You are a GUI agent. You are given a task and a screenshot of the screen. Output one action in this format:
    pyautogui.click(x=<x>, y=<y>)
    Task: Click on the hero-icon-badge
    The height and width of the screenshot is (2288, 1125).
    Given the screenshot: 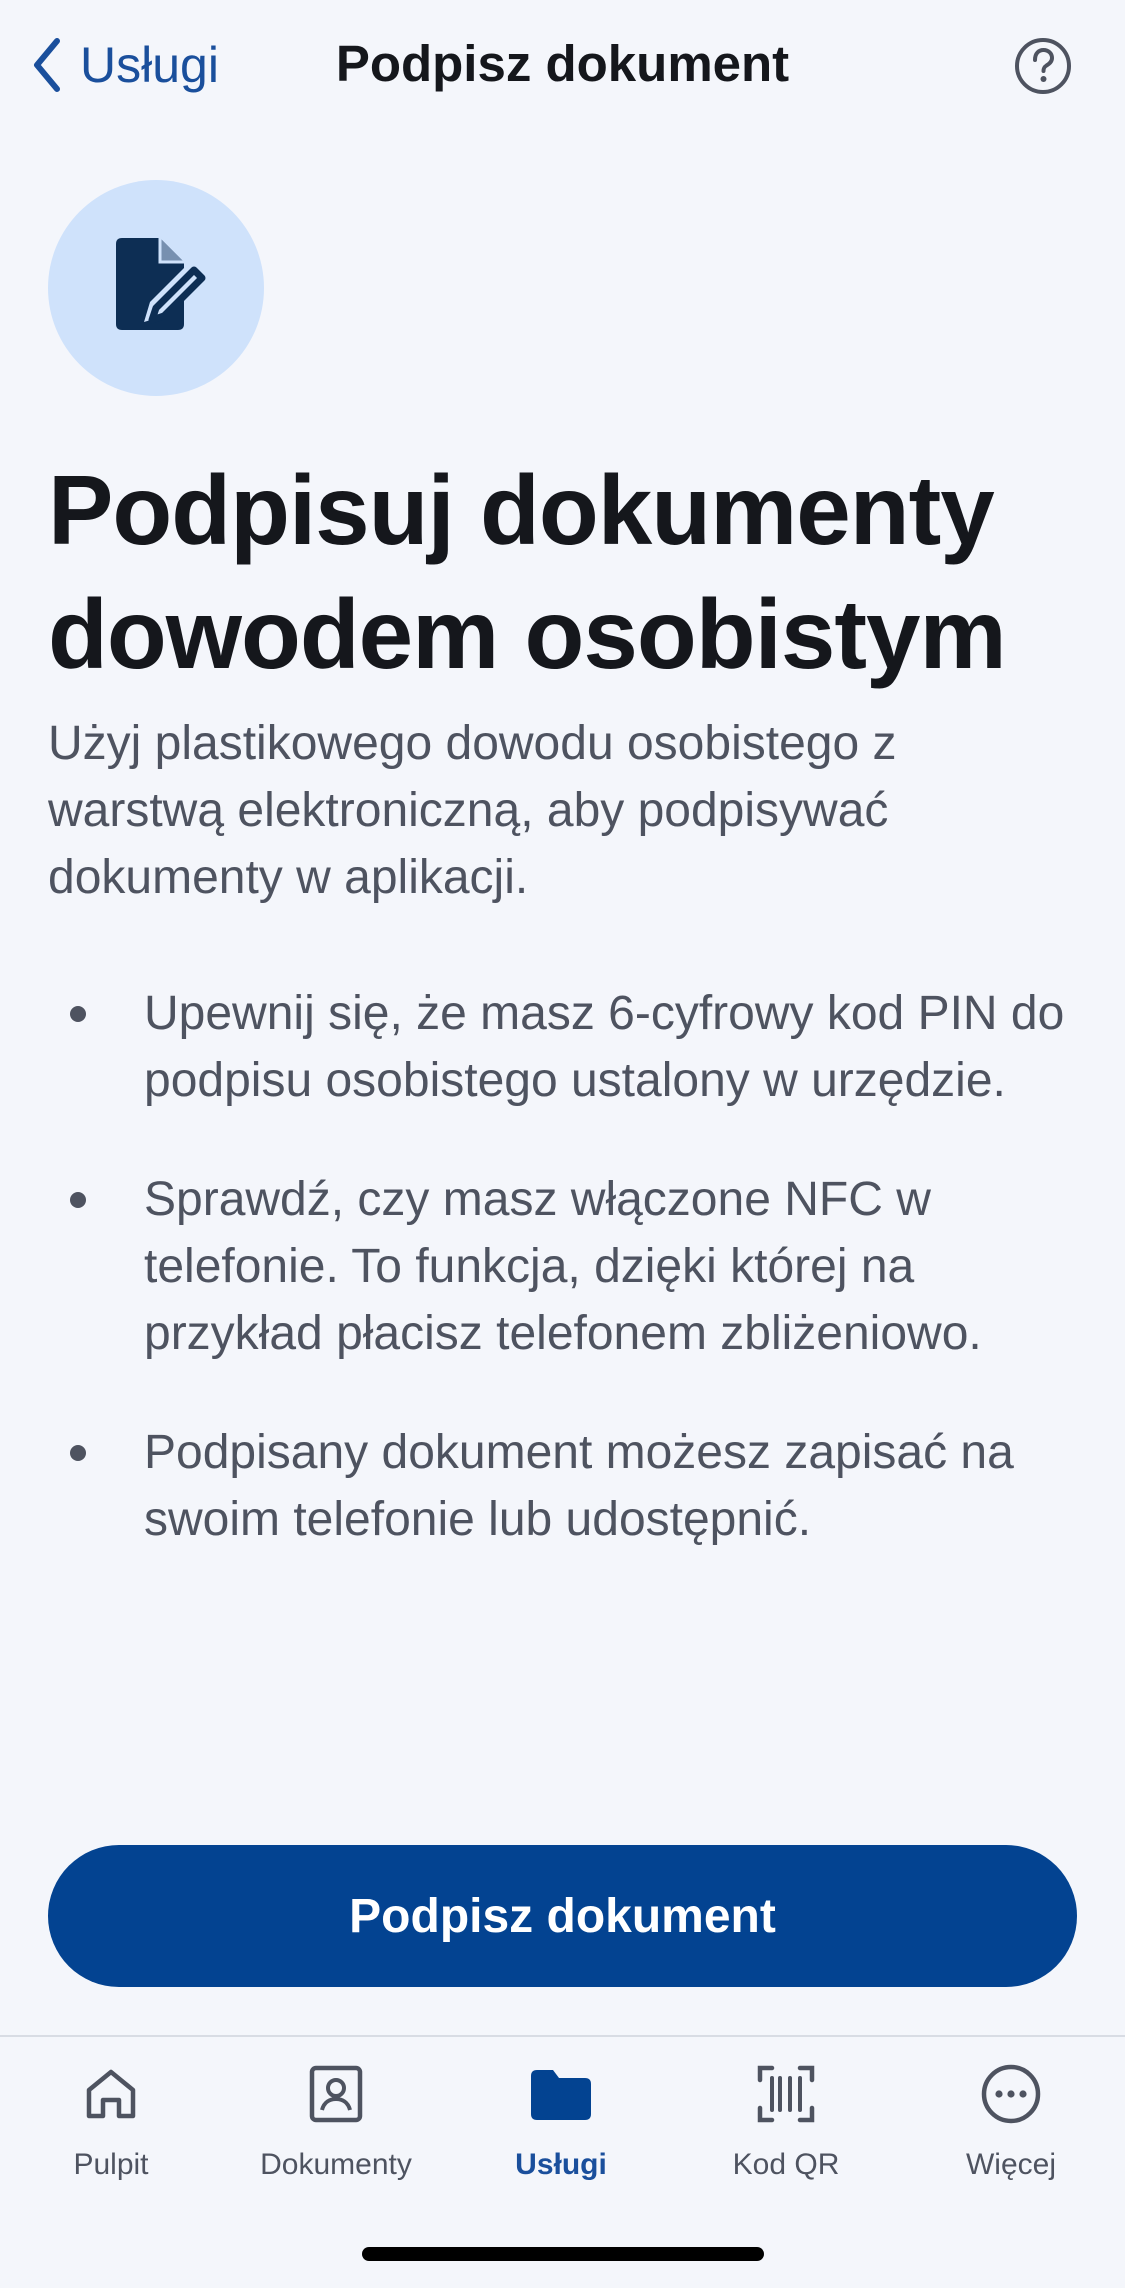 What is the action you would take?
    pyautogui.click(x=156, y=288)
    